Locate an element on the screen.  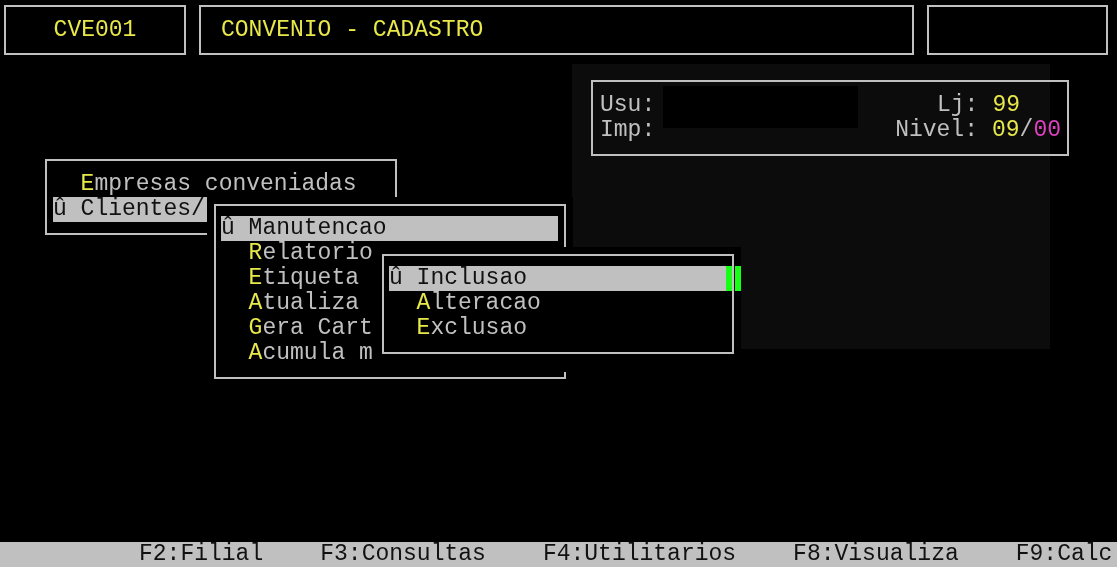
user-label: Usu: is located at coordinates (628, 105).